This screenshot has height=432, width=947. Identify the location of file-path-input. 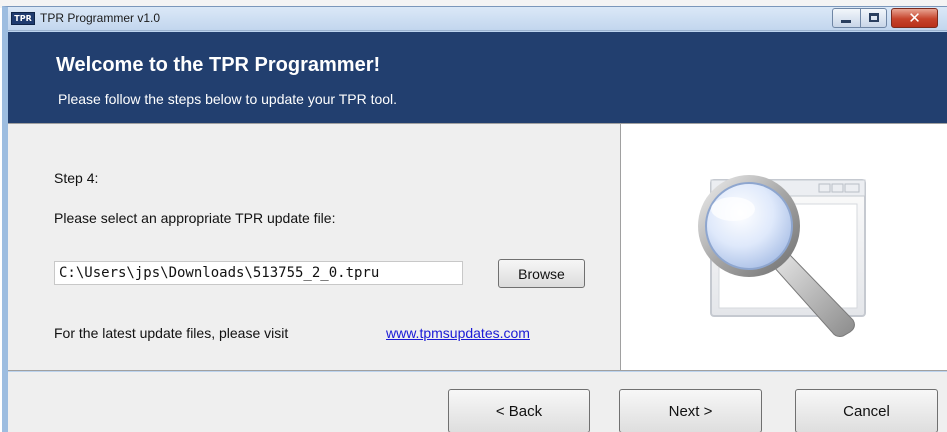
(258, 273).